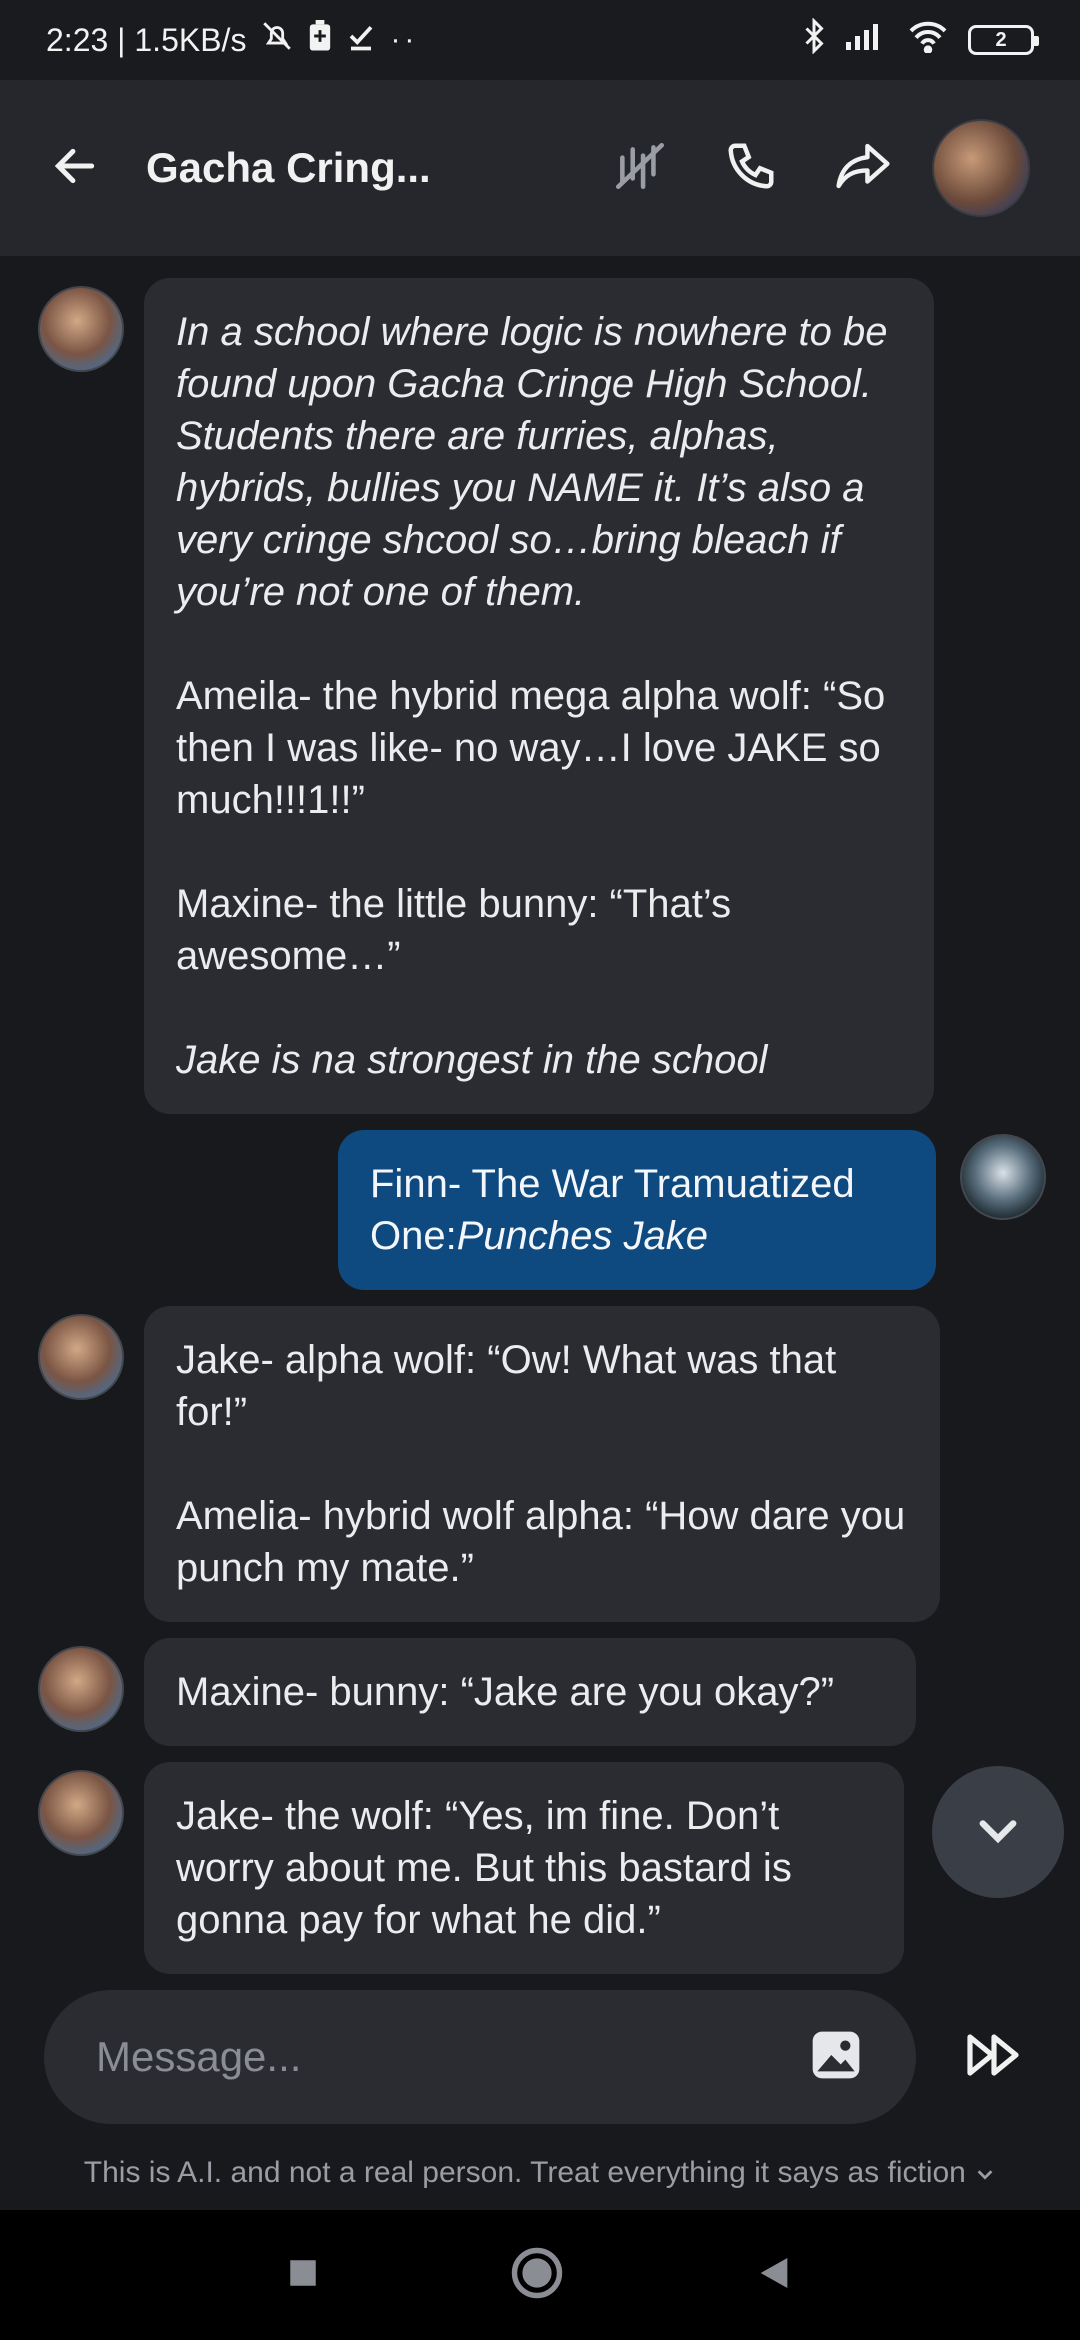  I want to click on message-input, so click(452, 2057).